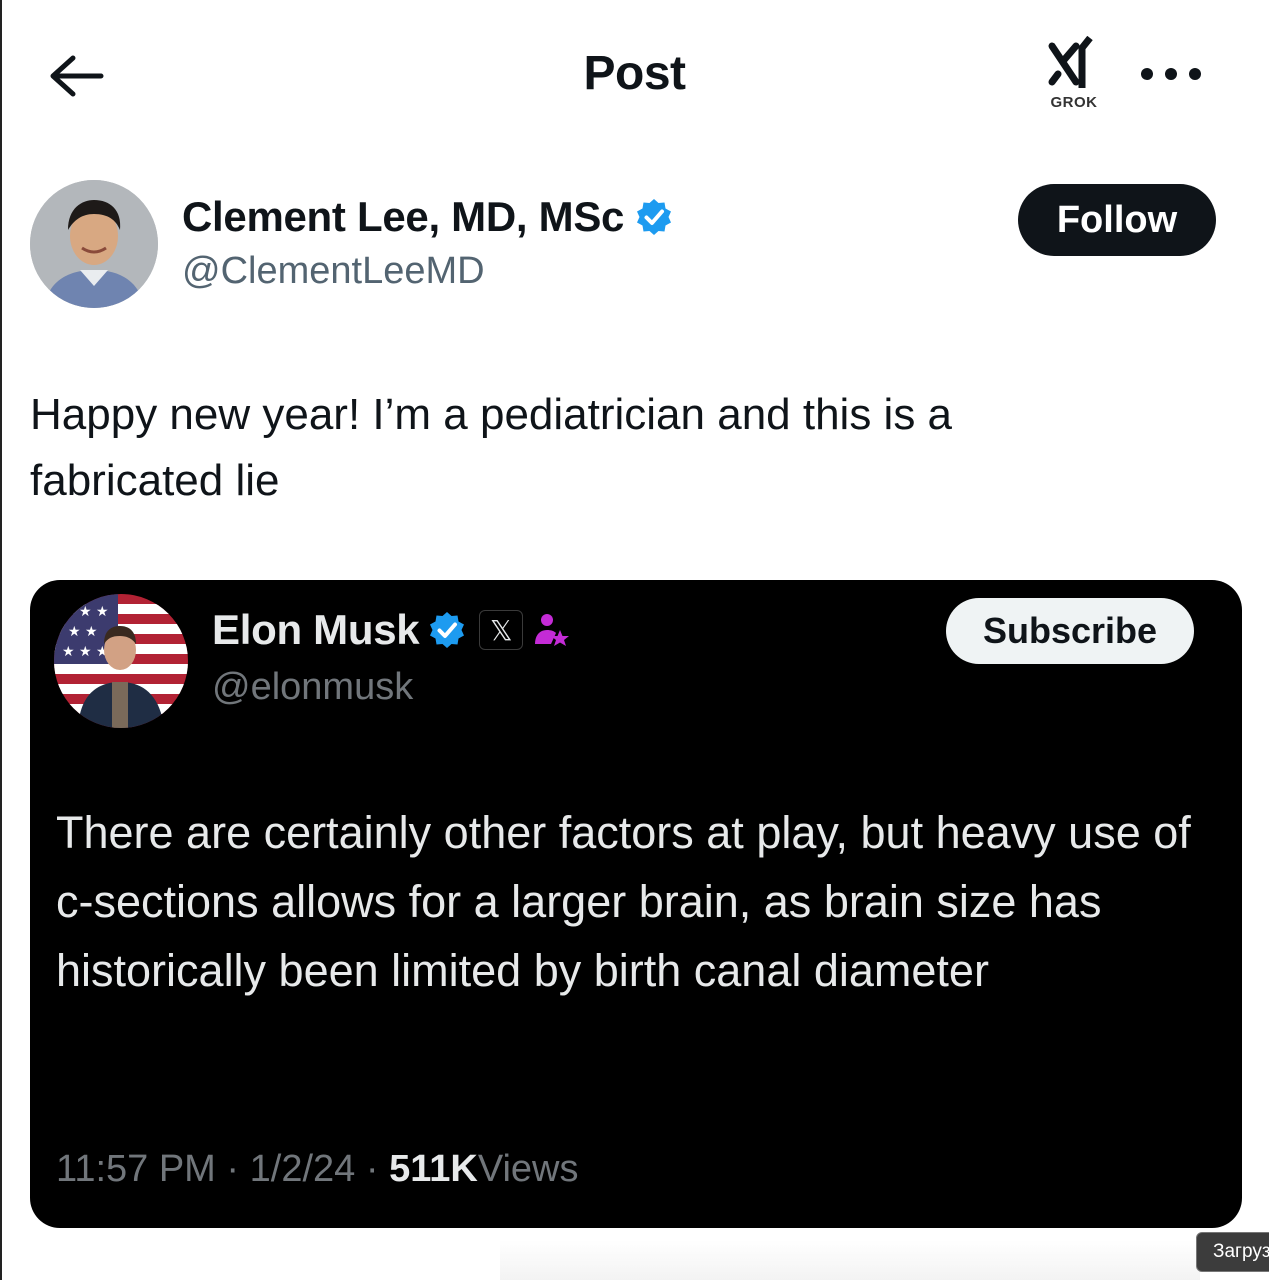 The width and height of the screenshot is (1269, 1280). What do you see at coordinates (1074, 102) in the screenshot?
I see `grok-label: GROK` at bounding box center [1074, 102].